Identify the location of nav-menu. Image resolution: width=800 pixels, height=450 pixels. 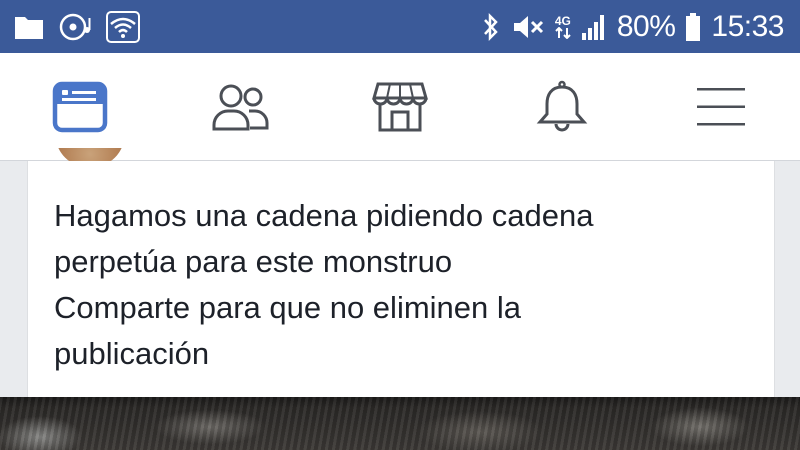
(721, 107).